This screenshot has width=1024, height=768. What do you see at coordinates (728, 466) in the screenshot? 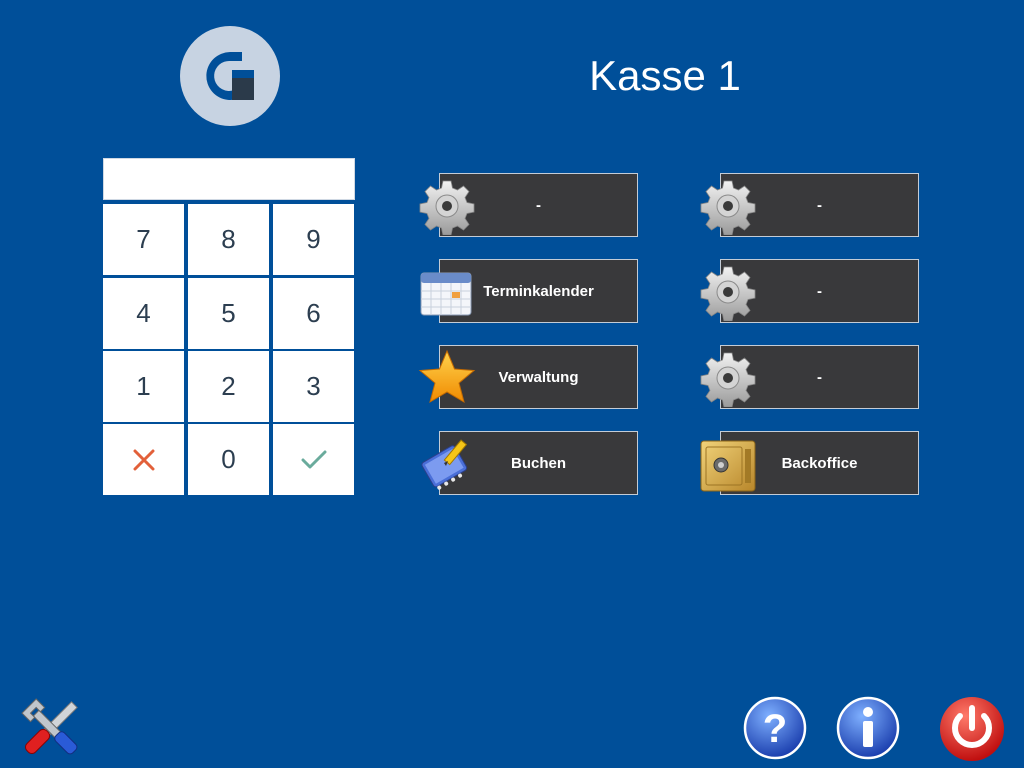
I see `safe-icon` at bounding box center [728, 466].